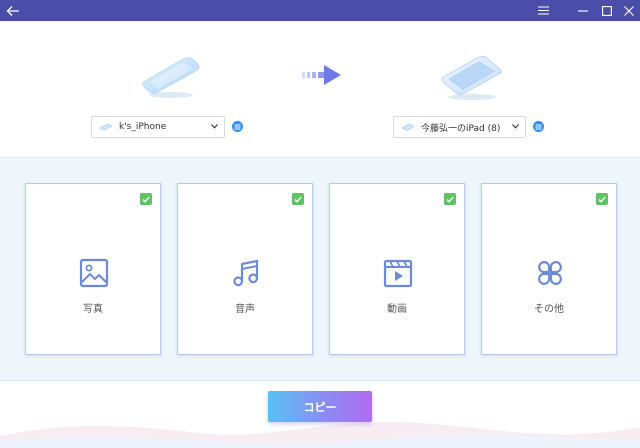 The image size is (640, 448). What do you see at coordinates (245, 309) in the screenshot?
I see `category-label: 音声` at bounding box center [245, 309].